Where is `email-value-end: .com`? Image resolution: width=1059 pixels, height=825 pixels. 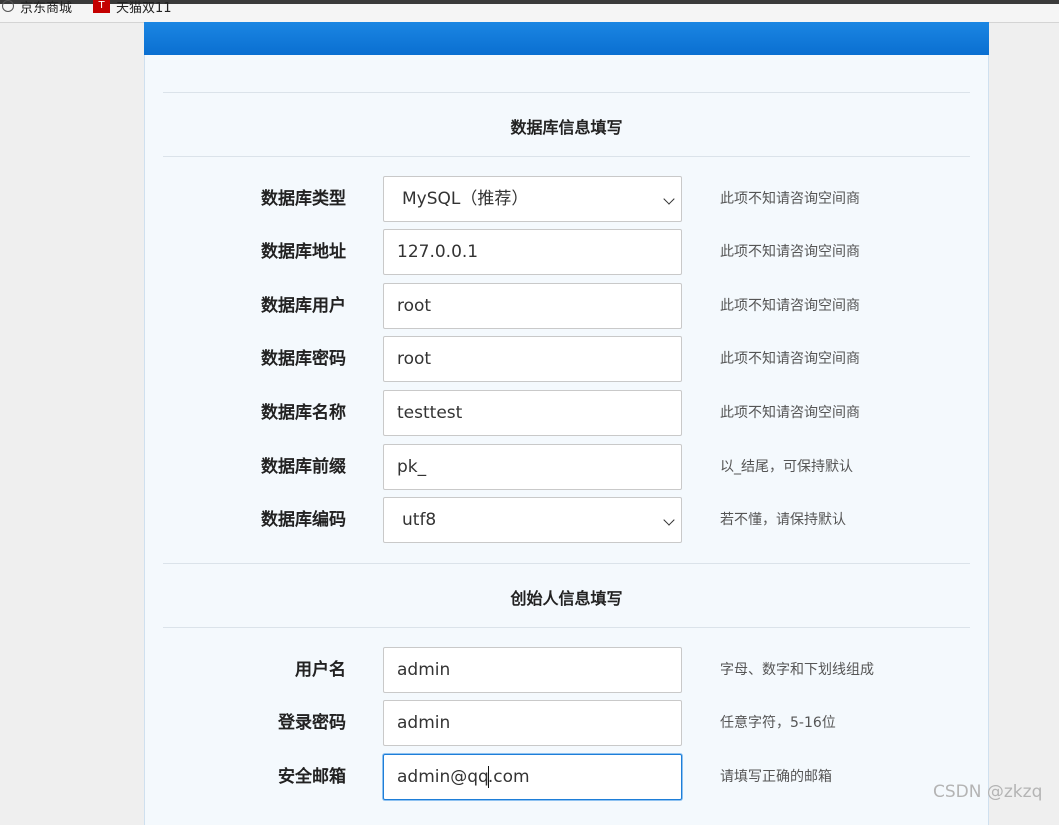
email-value-end: .com is located at coordinates (508, 777).